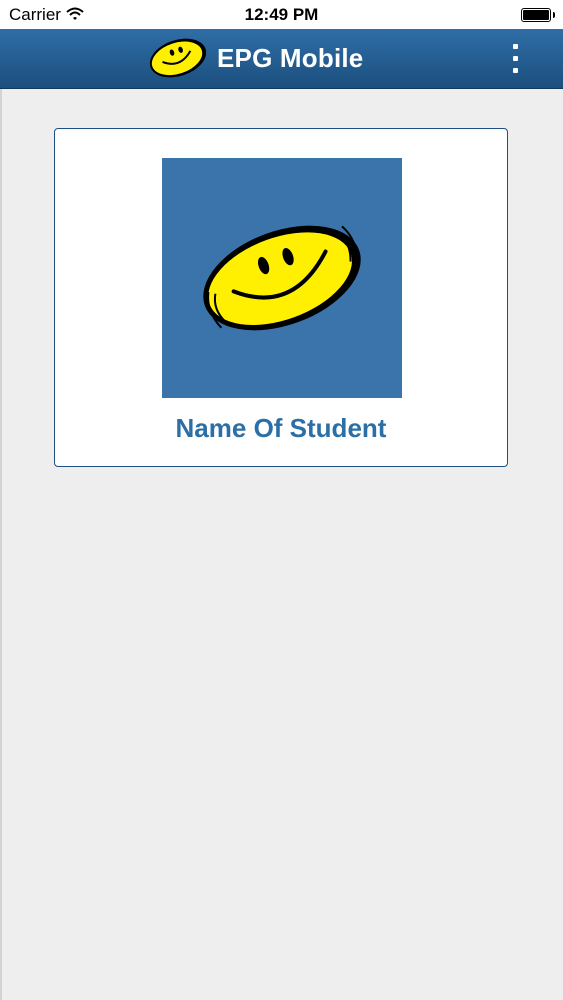 This screenshot has height=1000, width=563. I want to click on more-vertical-icon, so click(515, 46).